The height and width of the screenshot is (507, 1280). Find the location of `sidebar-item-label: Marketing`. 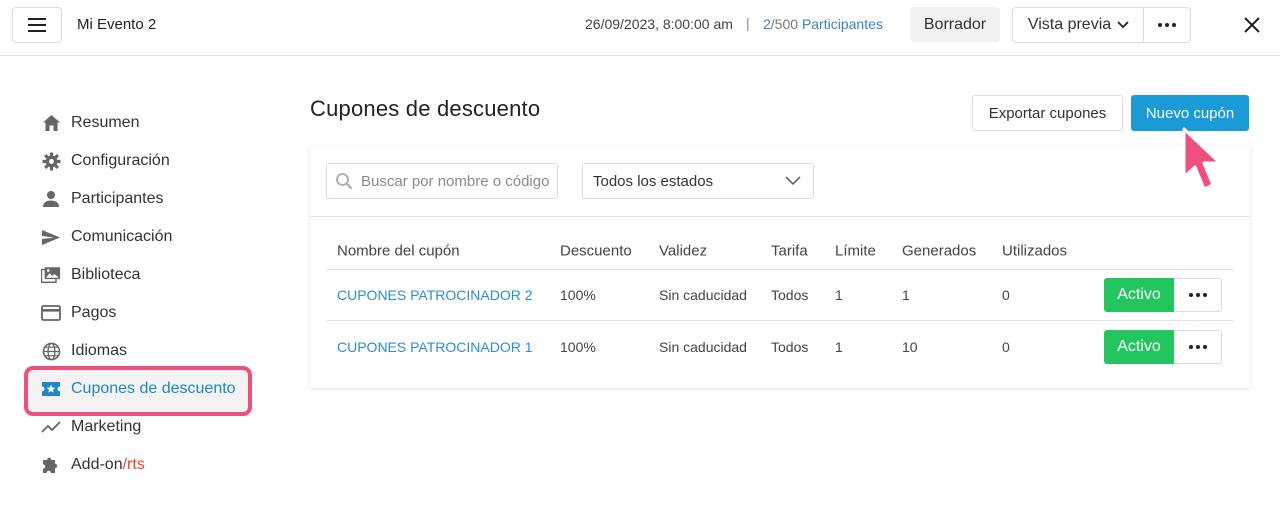

sidebar-item-label: Marketing is located at coordinates (106, 426).